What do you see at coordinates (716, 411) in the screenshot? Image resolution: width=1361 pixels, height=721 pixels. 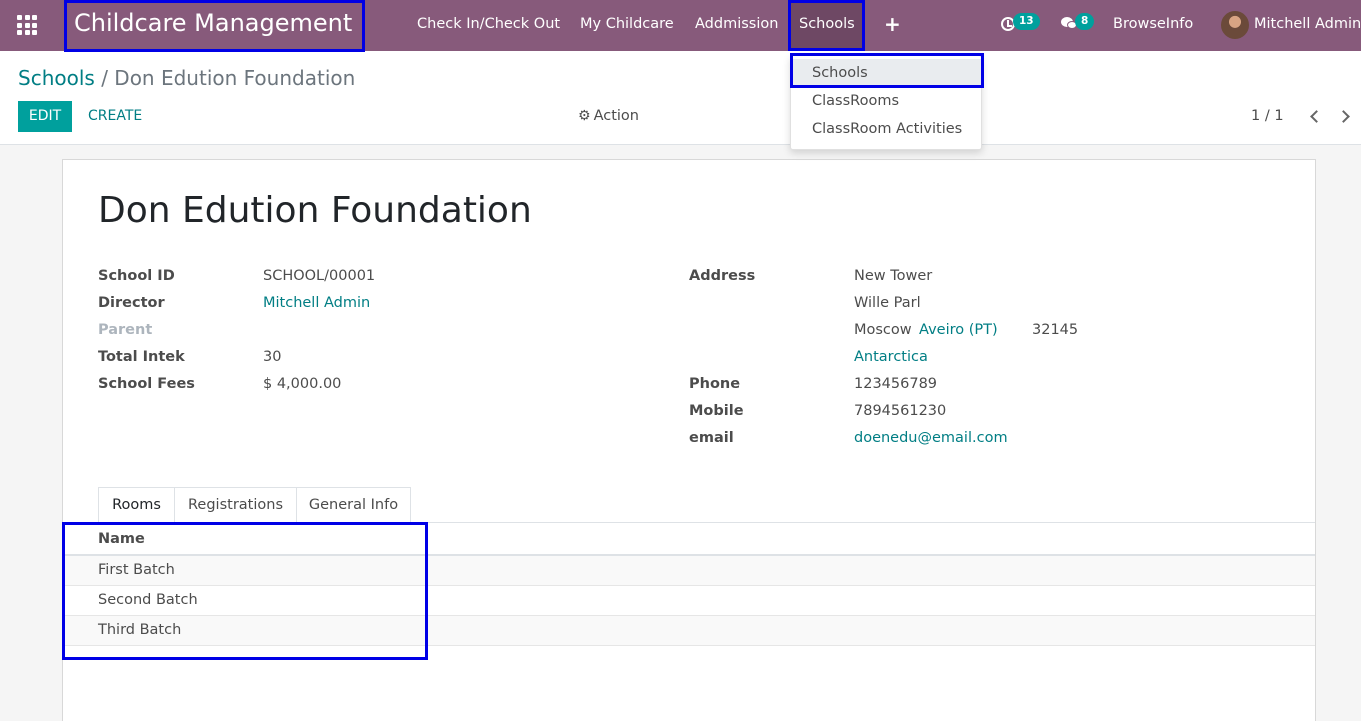 I see `mobile-label: Mobile` at bounding box center [716, 411].